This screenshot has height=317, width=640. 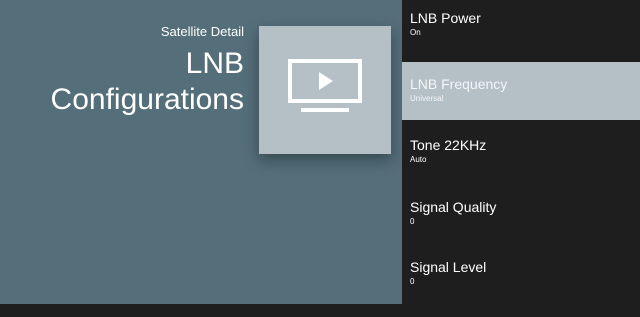 What do you see at coordinates (415, 32) in the screenshot?
I see `menu-item-value: On` at bounding box center [415, 32].